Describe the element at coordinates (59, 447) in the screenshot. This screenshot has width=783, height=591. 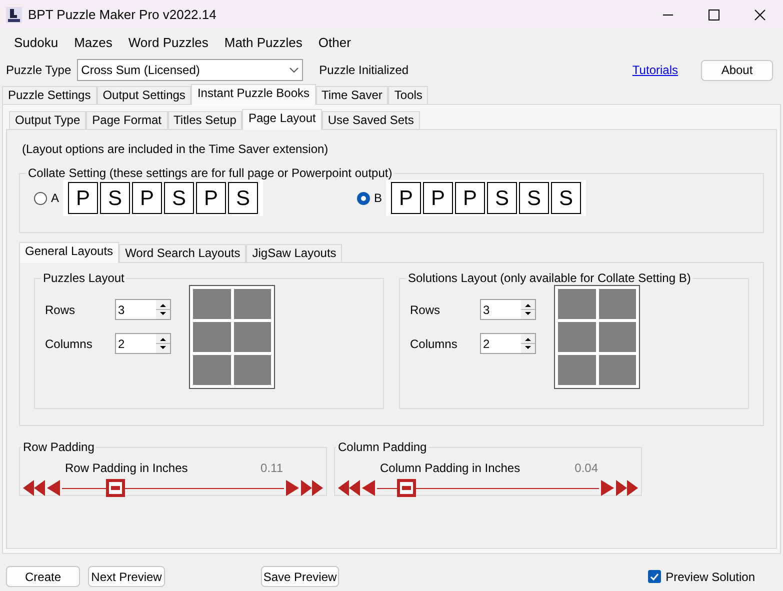
I see `group-title: Row Padding` at that location.